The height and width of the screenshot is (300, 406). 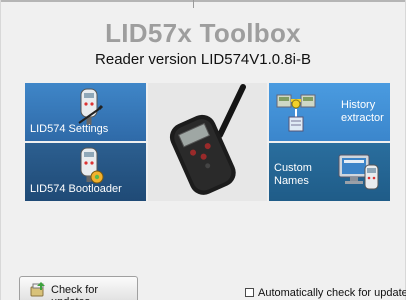 What do you see at coordinates (75, 292) in the screenshot?
I see `check-updates-label: Check for updates` at bounding box center [75, 292].